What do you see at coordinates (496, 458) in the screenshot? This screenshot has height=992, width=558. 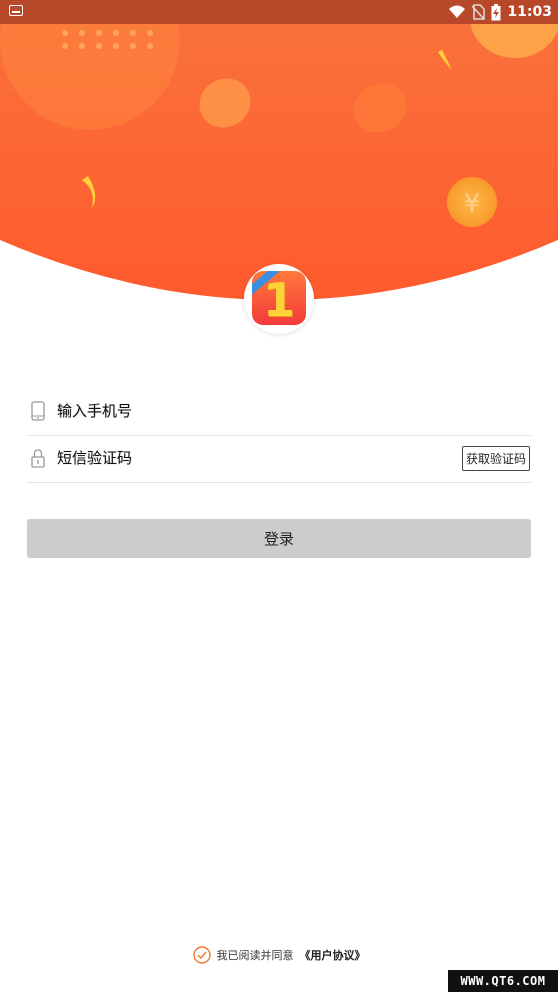 I see `get-code-button: 获取验证码` at bounding box center [496, 458].